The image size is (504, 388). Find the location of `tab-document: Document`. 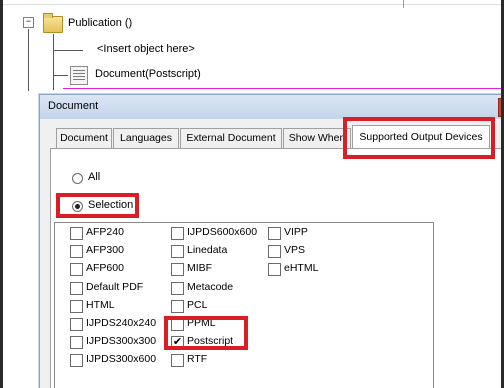

tab-document: Document is located at coordinates (84, 138).